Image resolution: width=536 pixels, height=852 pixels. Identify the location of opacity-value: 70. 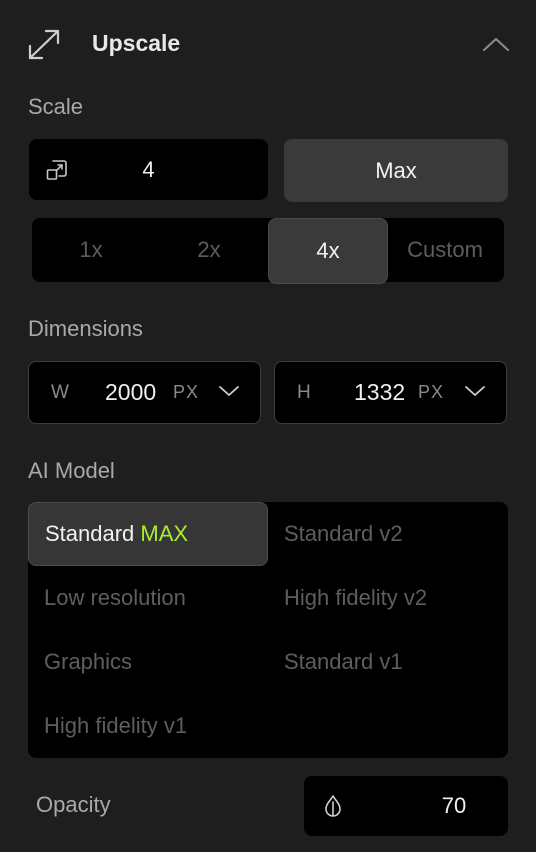
(454, 805).